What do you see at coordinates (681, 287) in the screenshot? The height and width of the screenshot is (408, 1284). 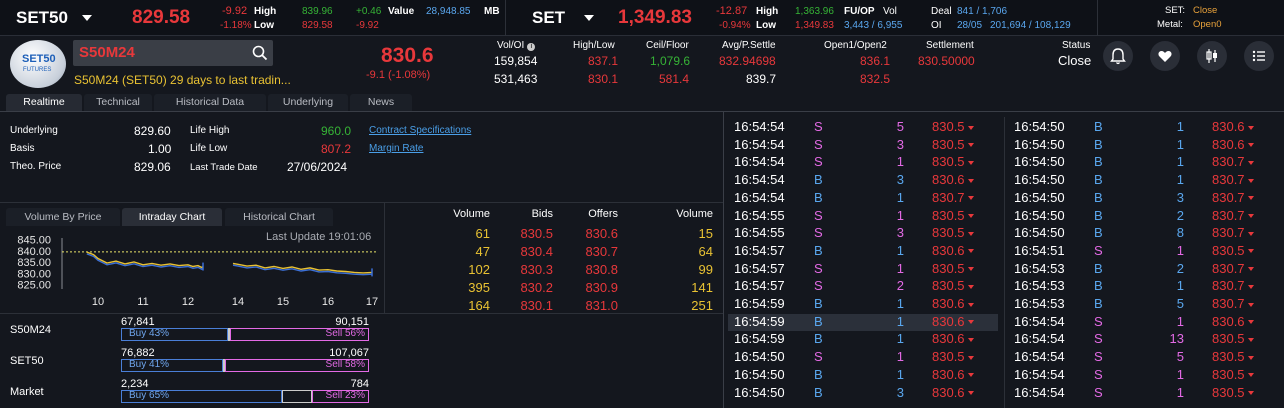 I see `ob-offer-volume: 141` at bounding box center [681, 287].